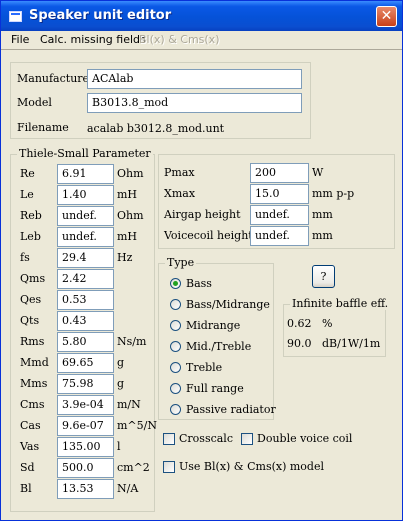 The image size is (403, 521). What do you see at coordinates (156, 128) in the screenshot?
I see `filename-value: acalab b3012.8_mod.unt` at bounding box center [156, 128].